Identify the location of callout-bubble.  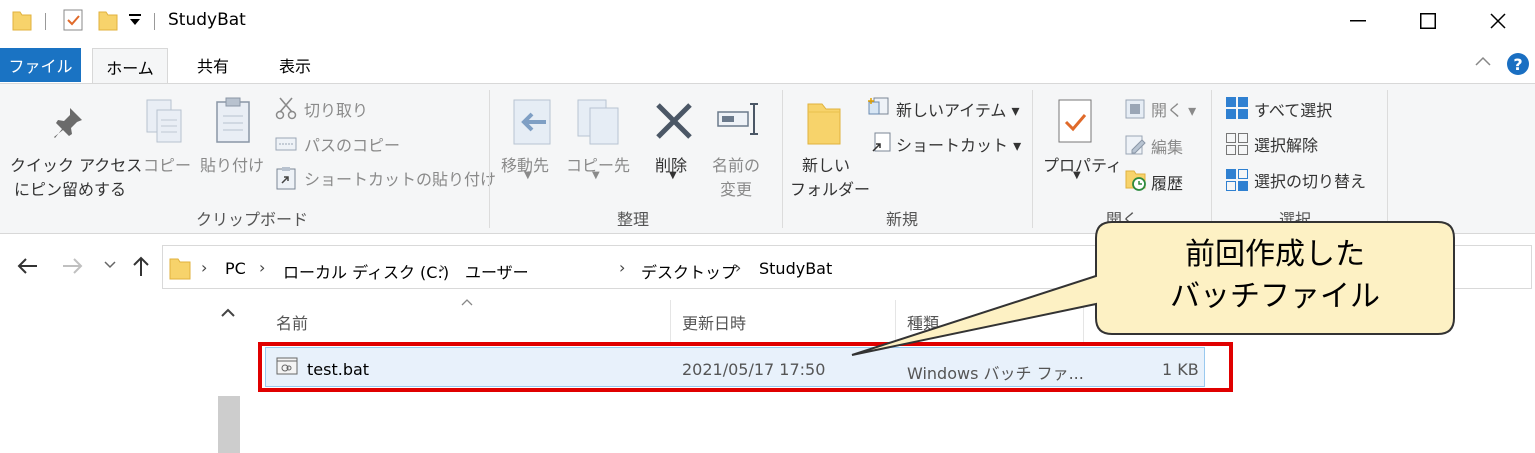
(1153, 288).